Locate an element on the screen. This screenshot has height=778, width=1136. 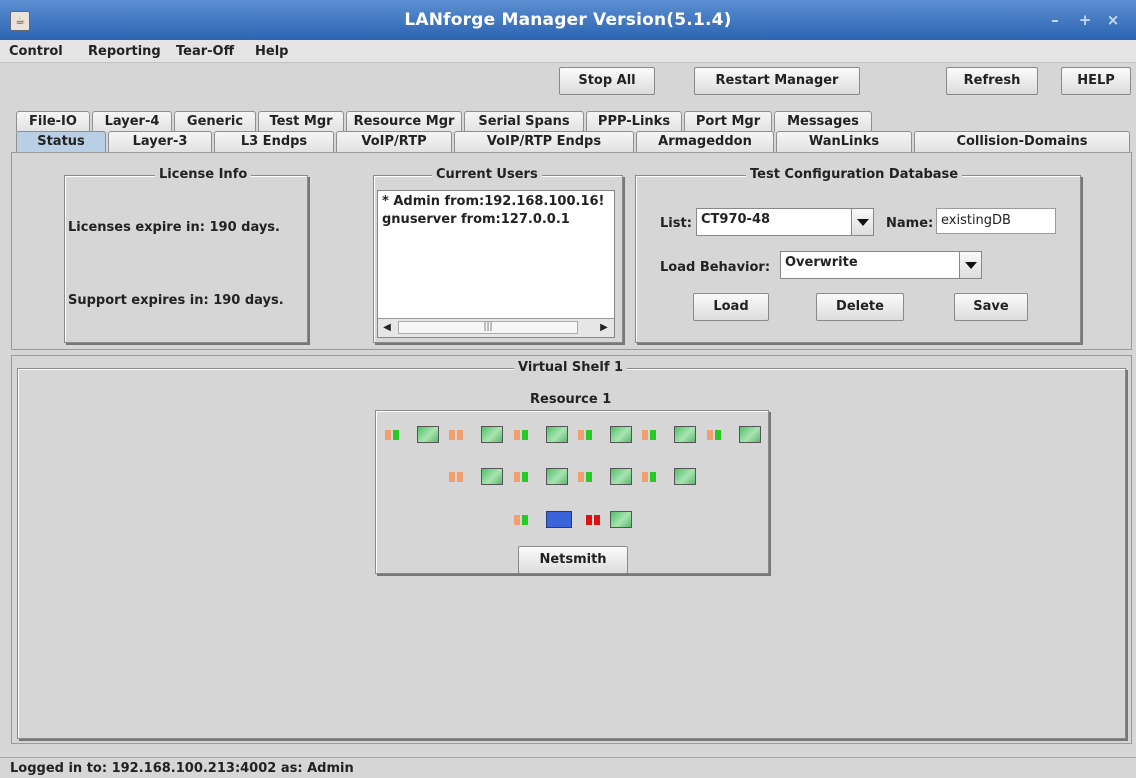
scrollbar-thumb: ||| is located at coordinates (488, 327).